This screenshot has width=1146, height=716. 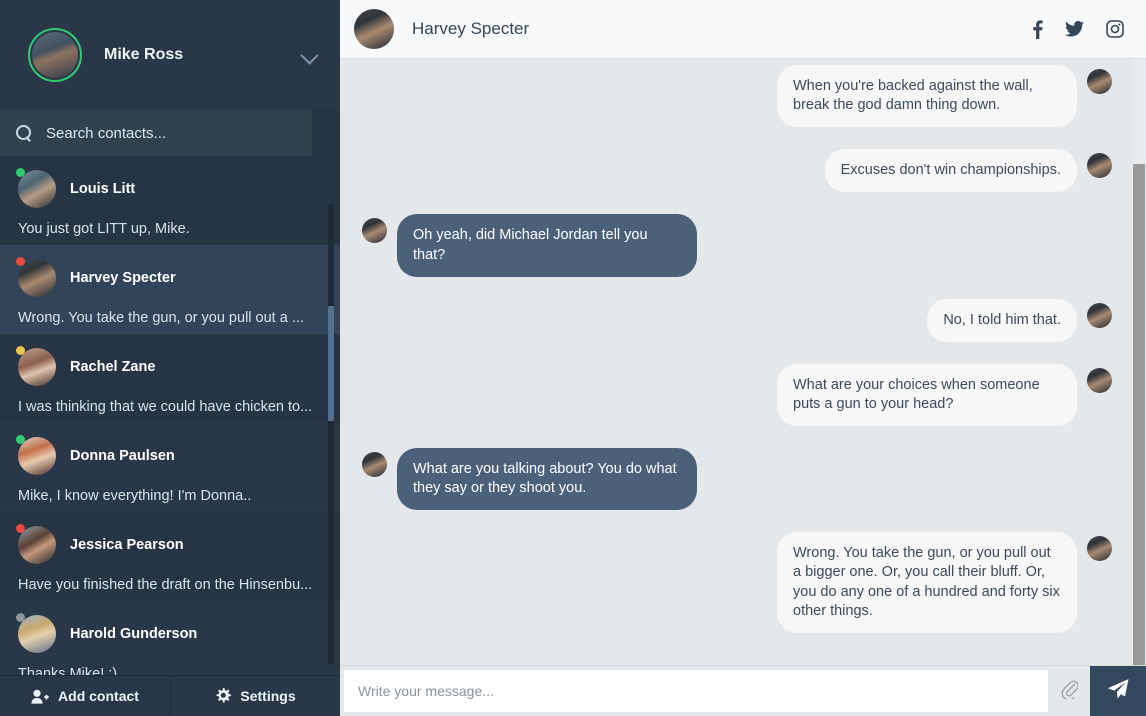 I want to click on chat-contact-avatar, so click(x=374, y=29).